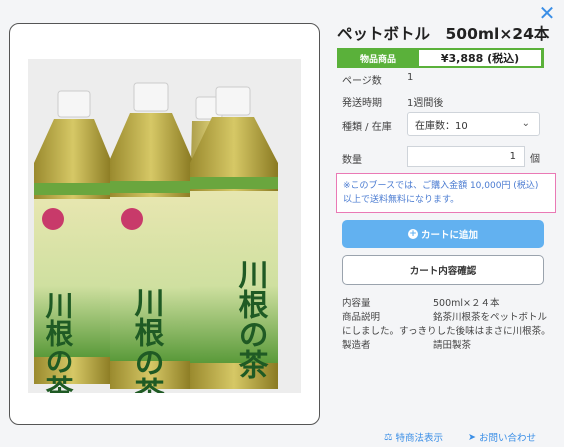 This screenshot has height=447, width=564. I want to click on spec-row: 製造者 請田製茶, so click(447, 346).